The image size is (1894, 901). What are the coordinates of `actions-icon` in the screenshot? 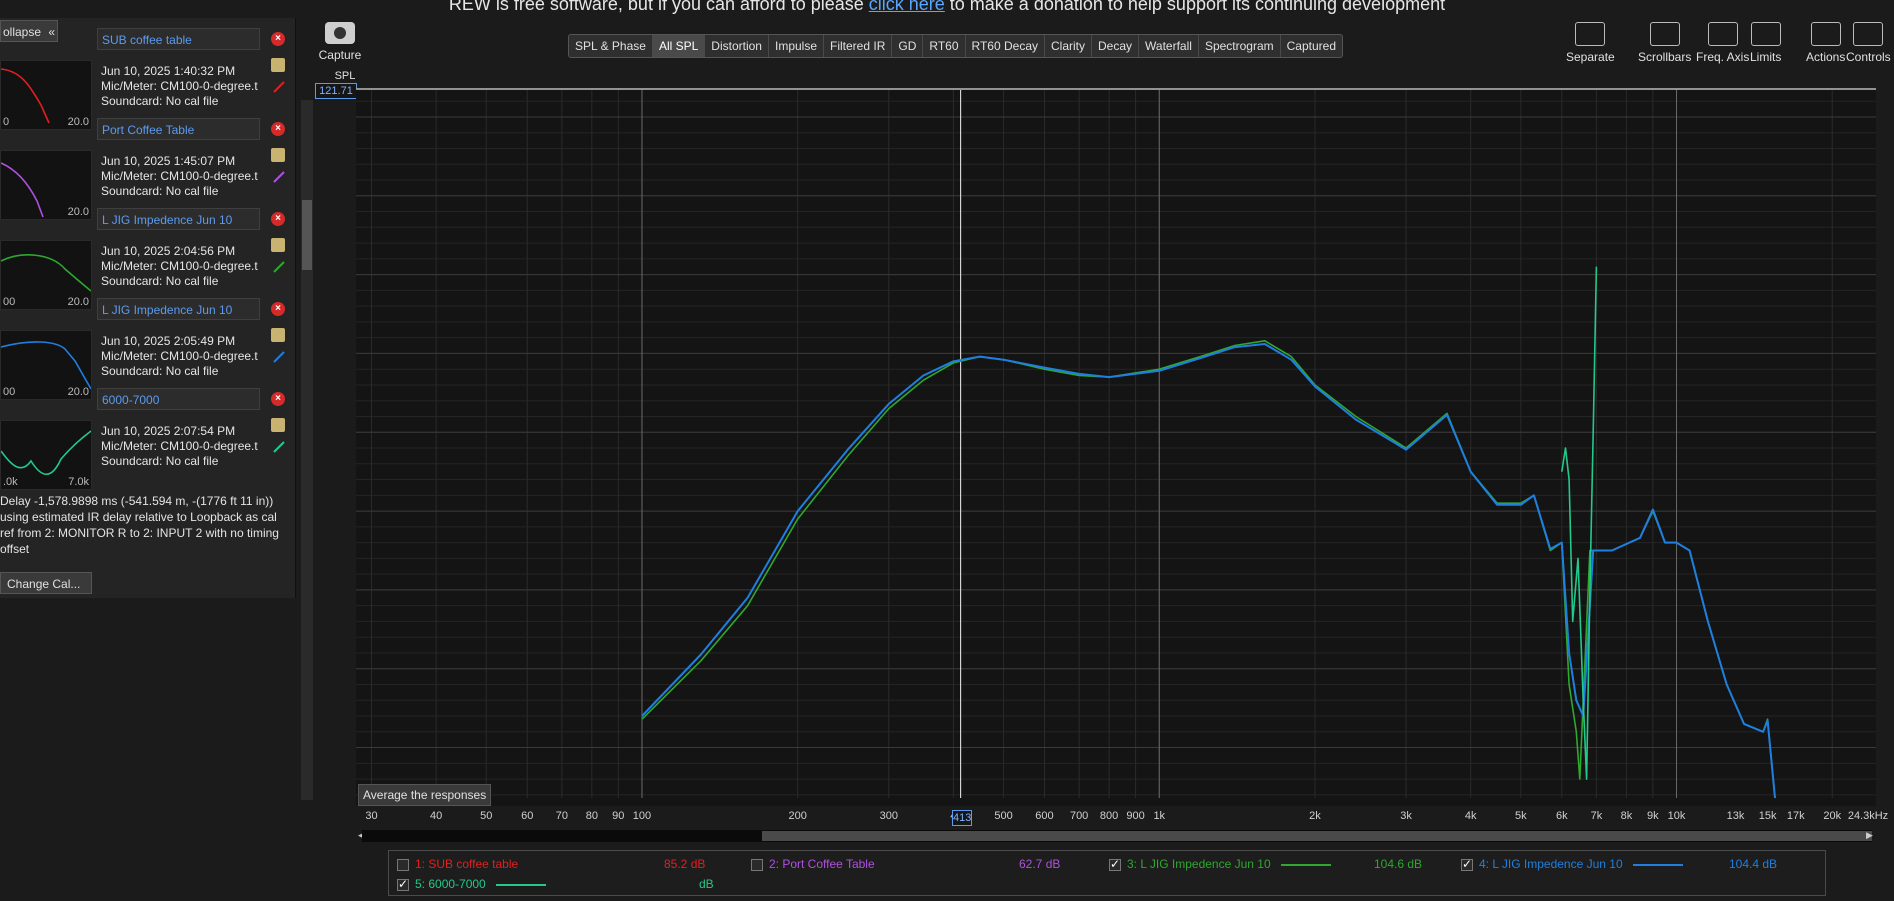 It's located at (1825, 34).